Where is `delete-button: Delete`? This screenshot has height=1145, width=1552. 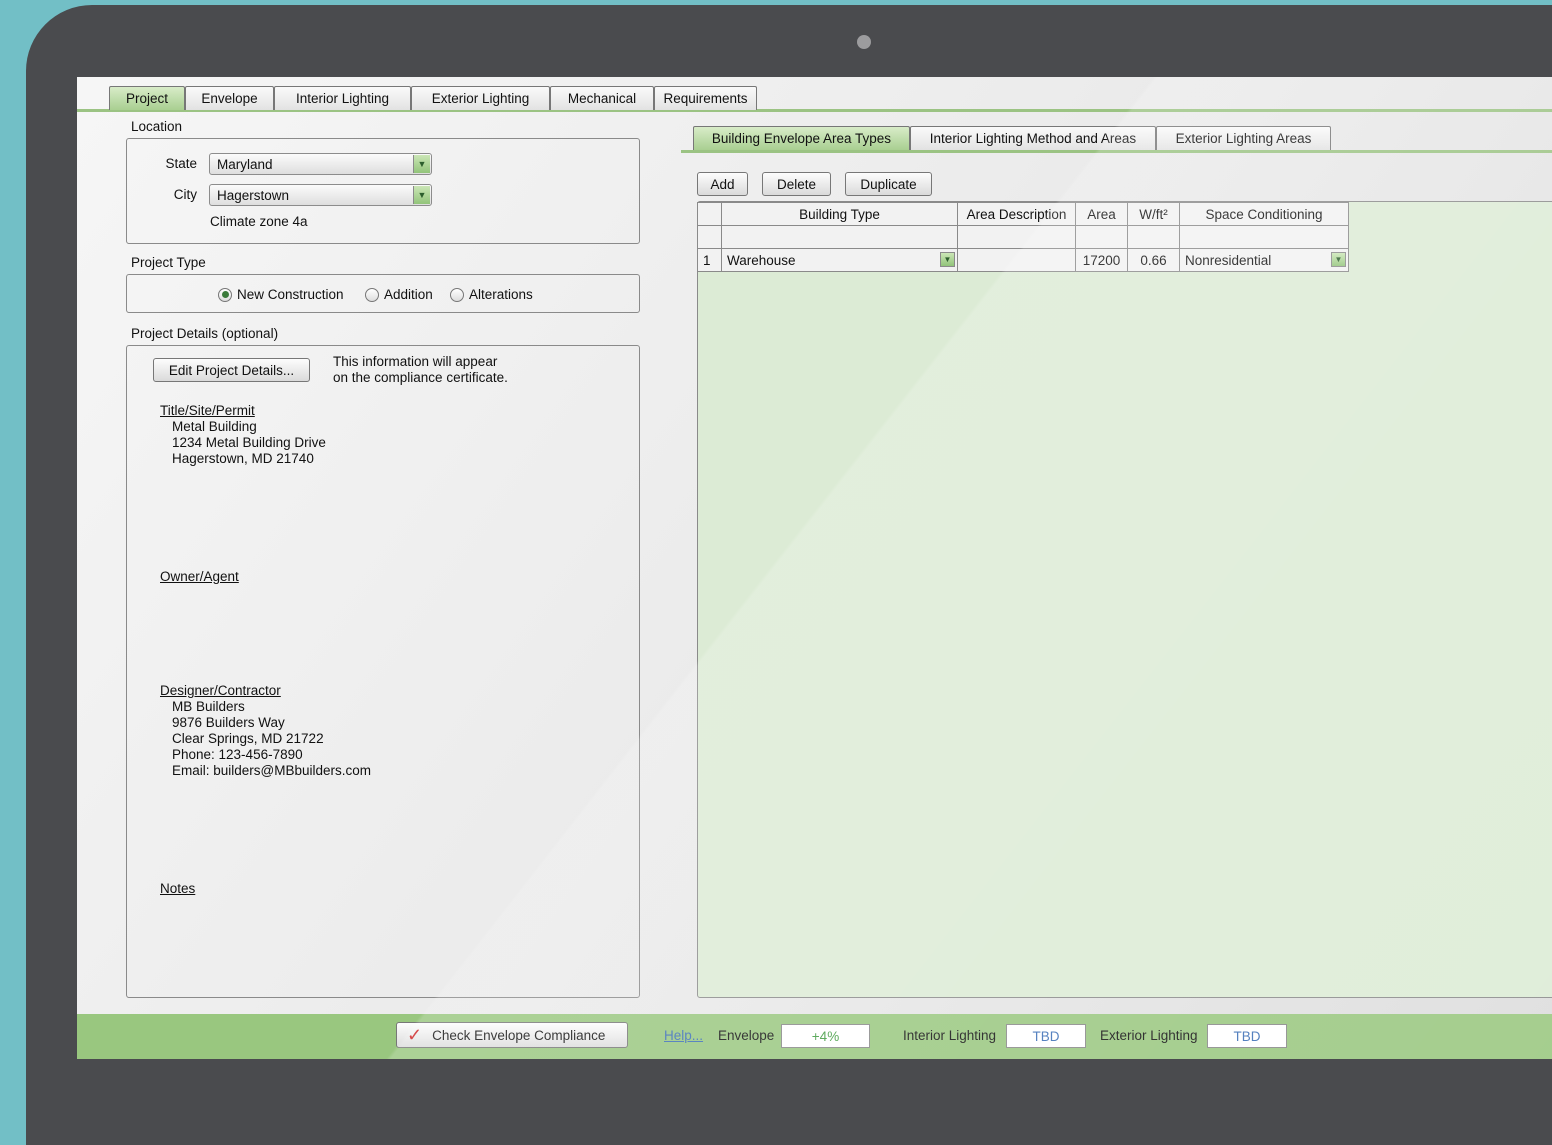
delete-button: Delete is located at coordinates (796, 184).